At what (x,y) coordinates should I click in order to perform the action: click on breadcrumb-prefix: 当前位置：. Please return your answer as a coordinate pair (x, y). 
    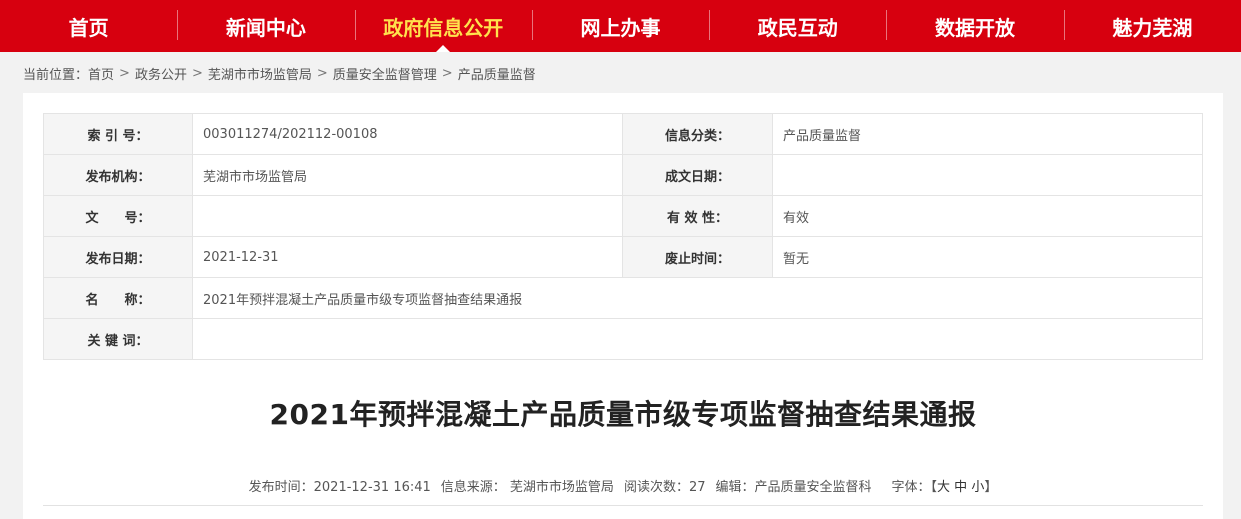
    Looking at the image, I should click on (56, 75).